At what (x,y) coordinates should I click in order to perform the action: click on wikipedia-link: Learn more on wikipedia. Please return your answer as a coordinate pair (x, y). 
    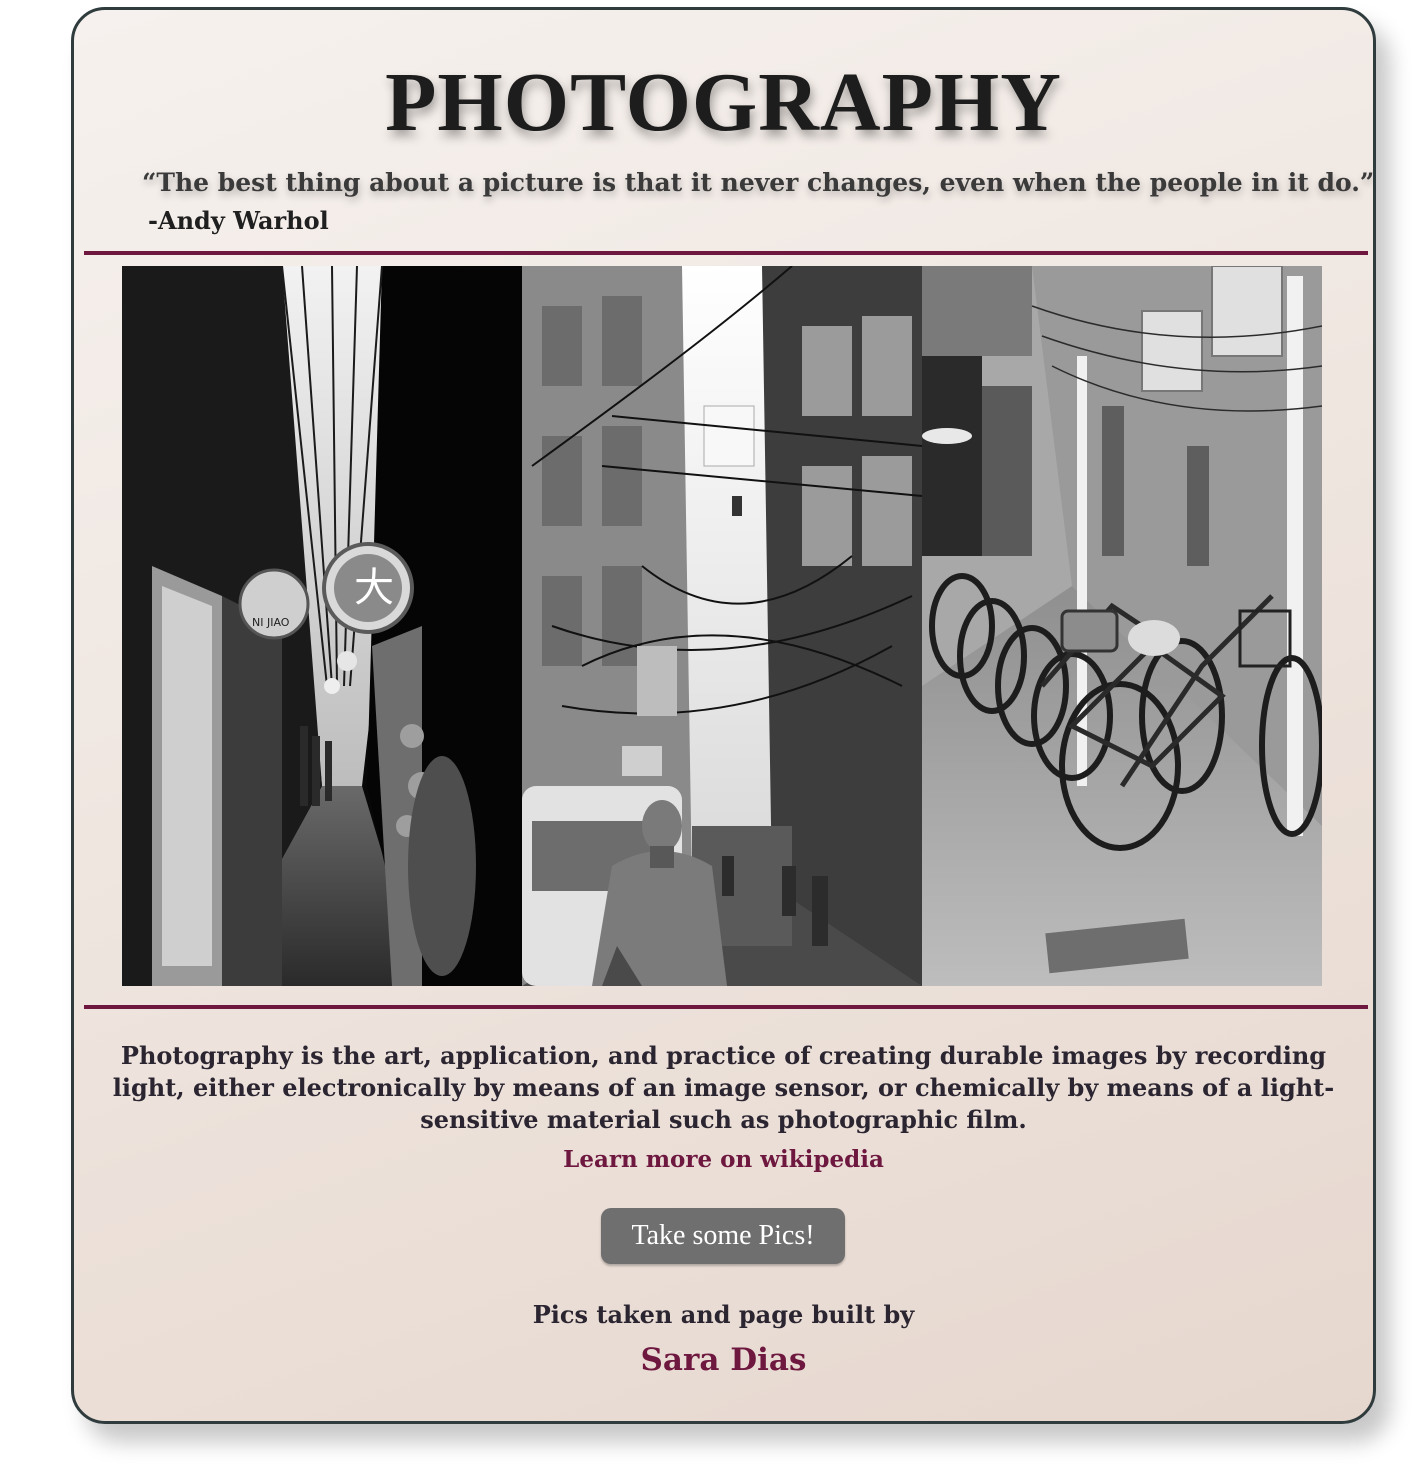
    Looking at the image, I should click on (723, 1159).